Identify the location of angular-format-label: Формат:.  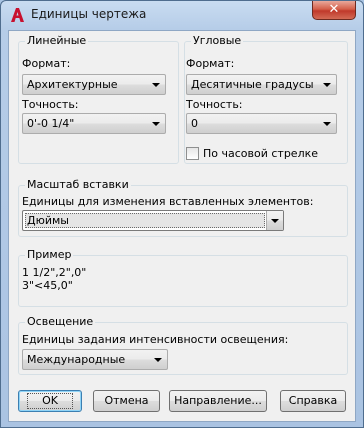
(210, 63).